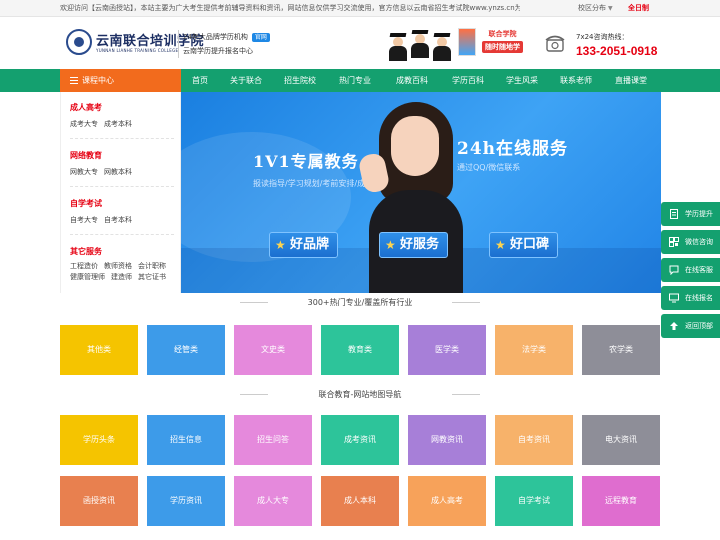 This screenshot has width=720, height=540. What do you see at coordinates (576, 80) in the screenshot?
I see `nav-item-contact-teacher: 联系老师` at bounding box center [576, 80].